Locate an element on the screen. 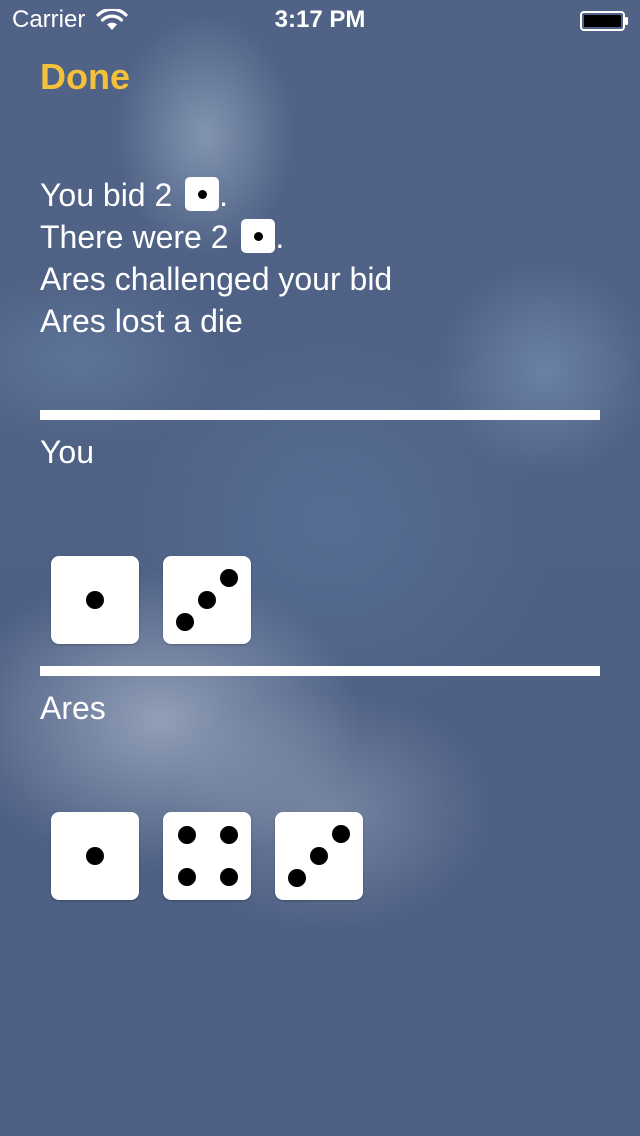  player-name-you: You is located at coordinates (67, 452).